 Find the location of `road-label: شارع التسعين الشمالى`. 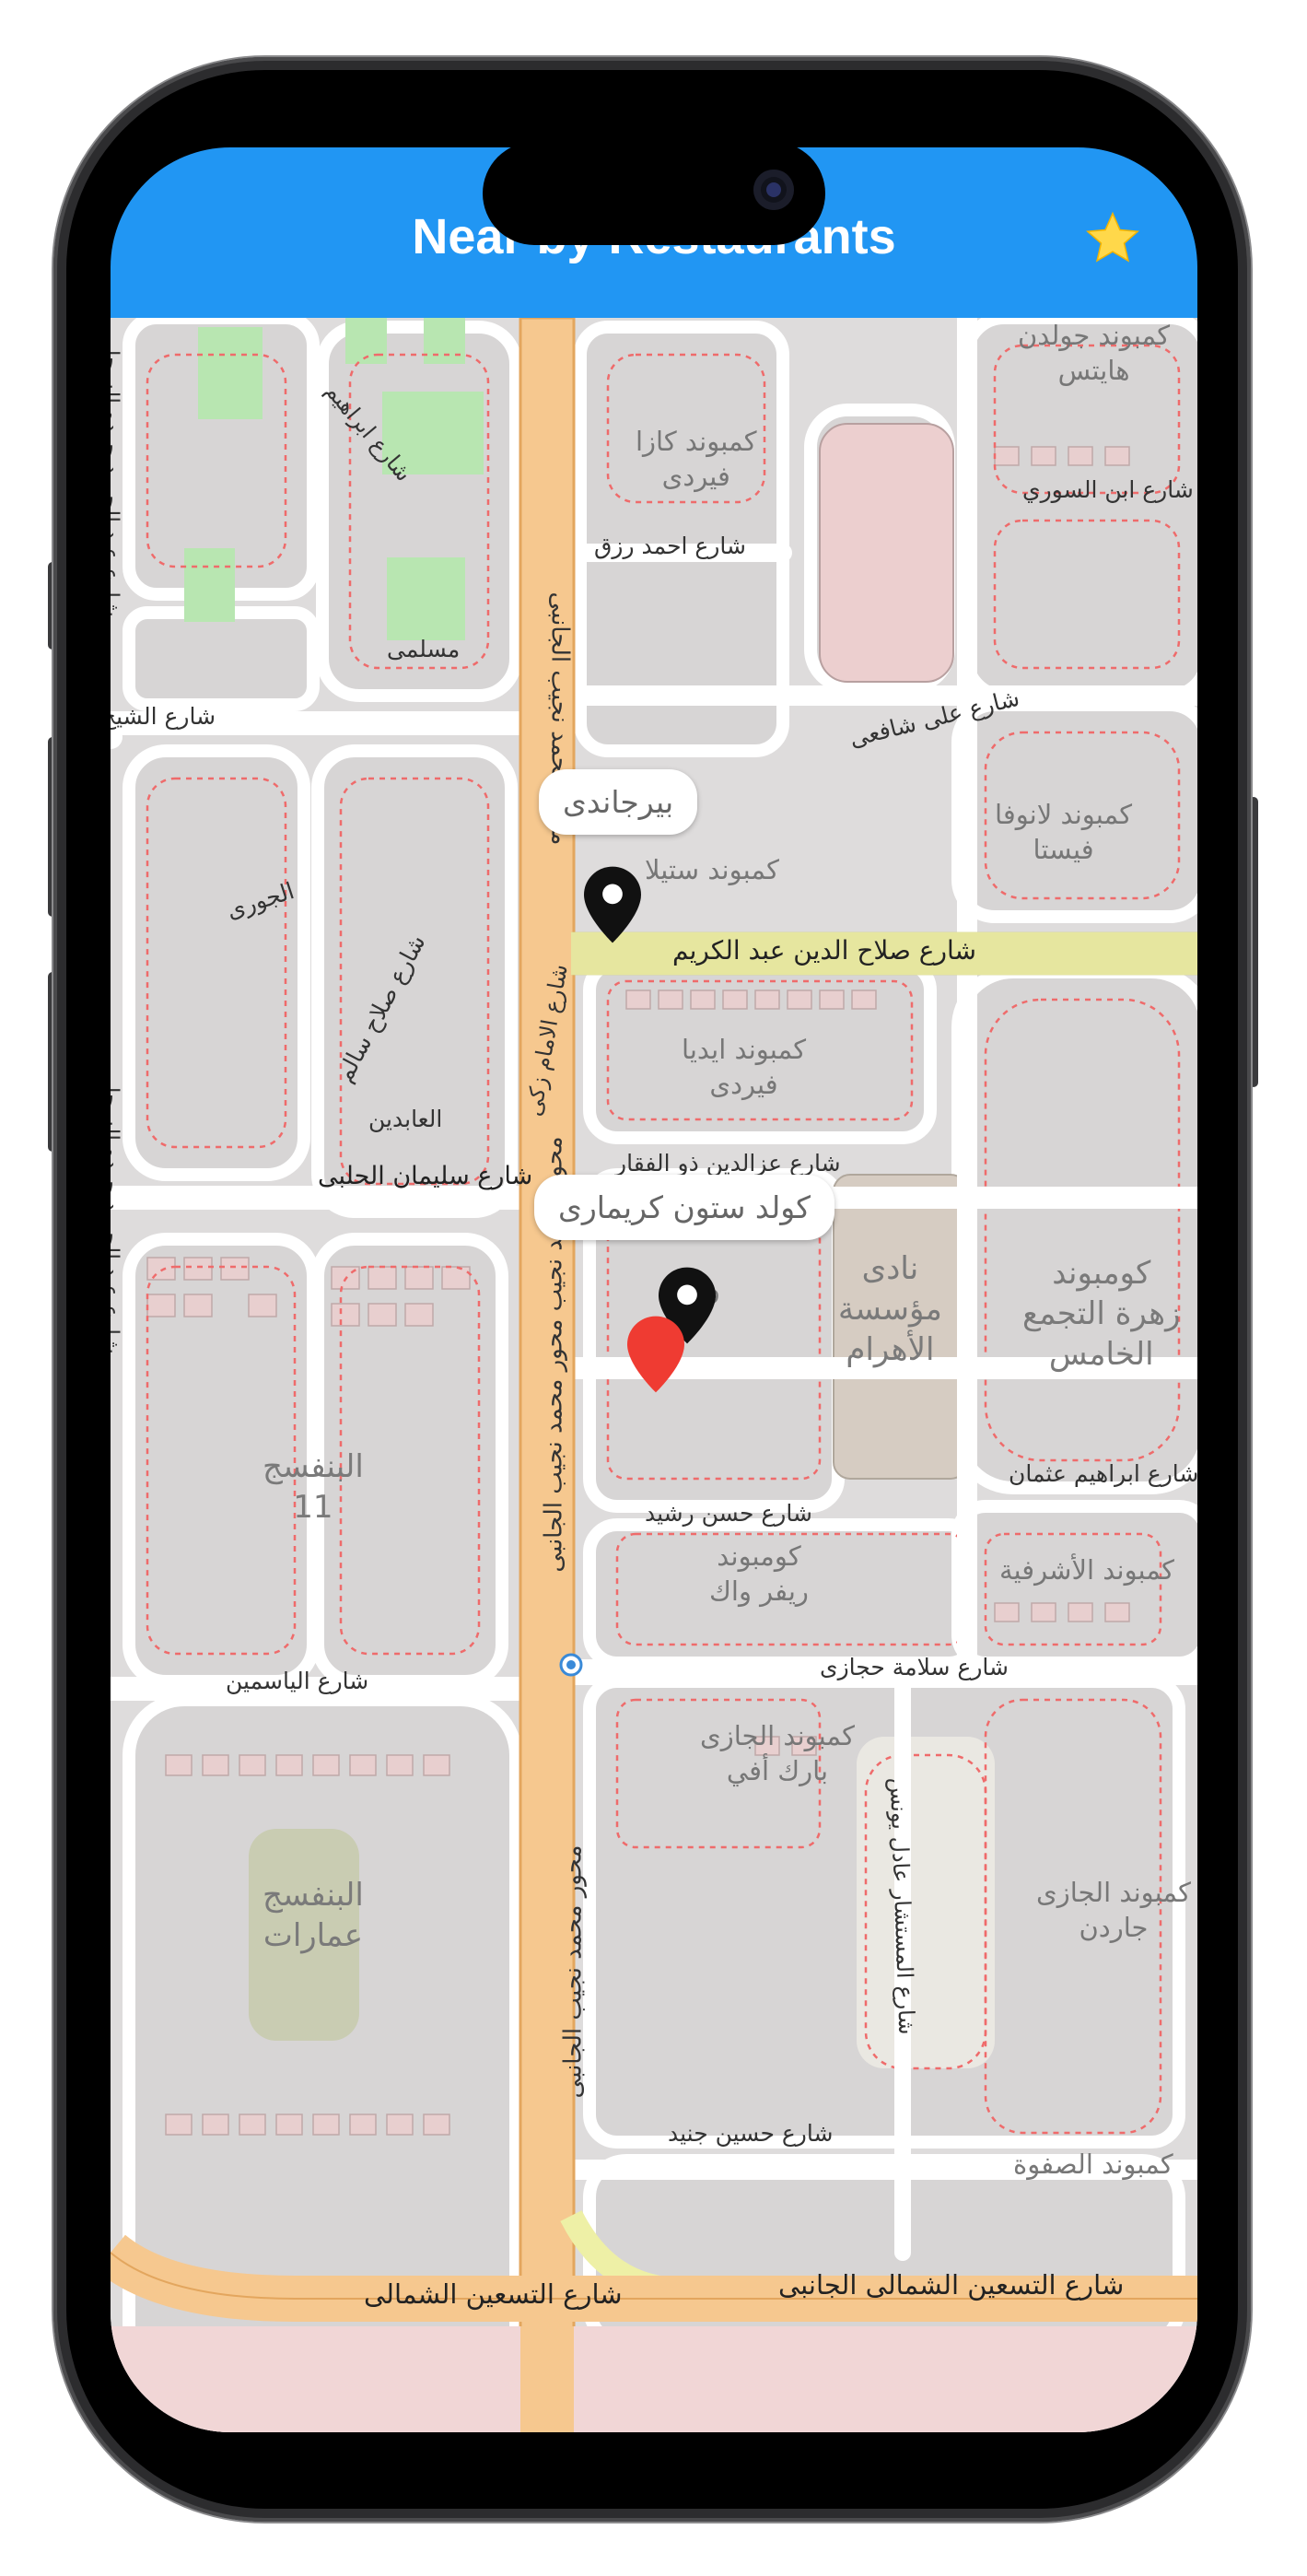

road-label: شارع التسعين الشمالى is located at coordinates (493, 2294).